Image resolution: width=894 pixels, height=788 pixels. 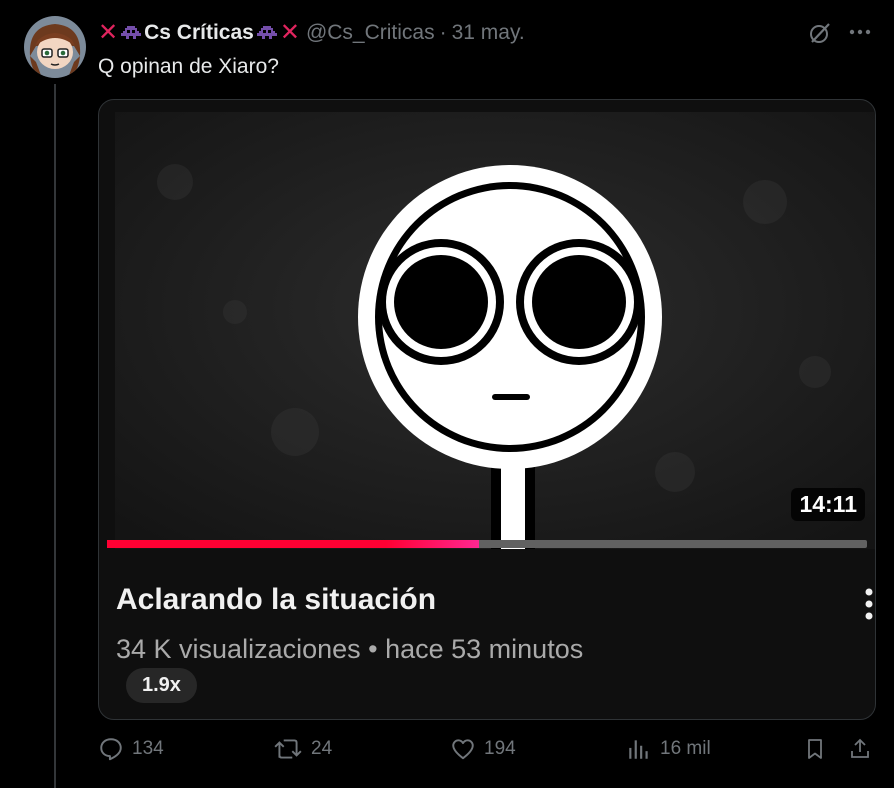 I want to click on user-handle: @Cs_Criticas, so click(x=370, y=33).